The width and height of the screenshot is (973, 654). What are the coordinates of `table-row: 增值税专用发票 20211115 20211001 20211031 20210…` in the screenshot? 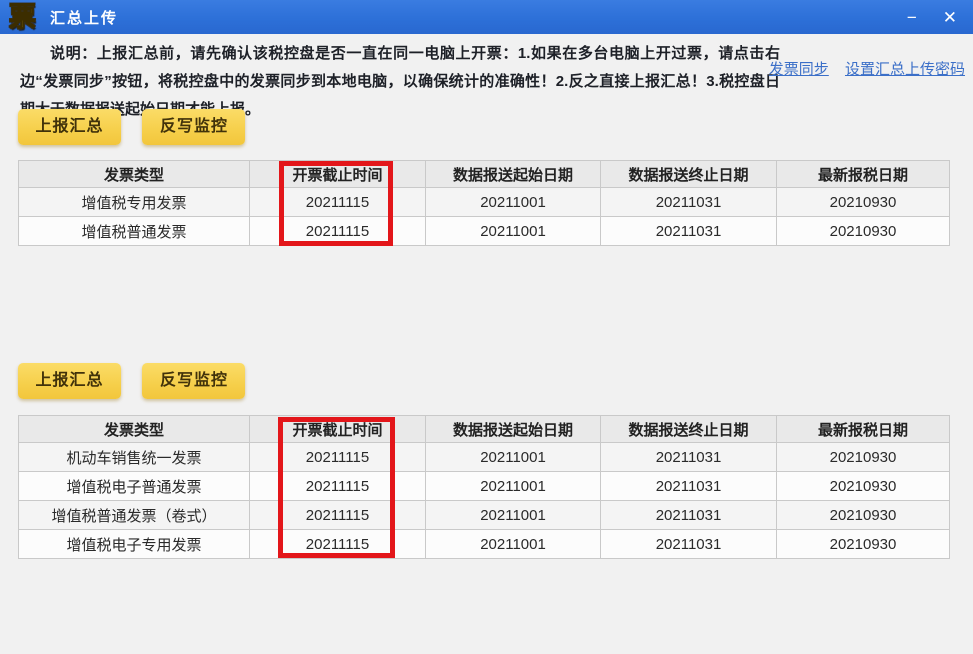 It's located at (484, 202).